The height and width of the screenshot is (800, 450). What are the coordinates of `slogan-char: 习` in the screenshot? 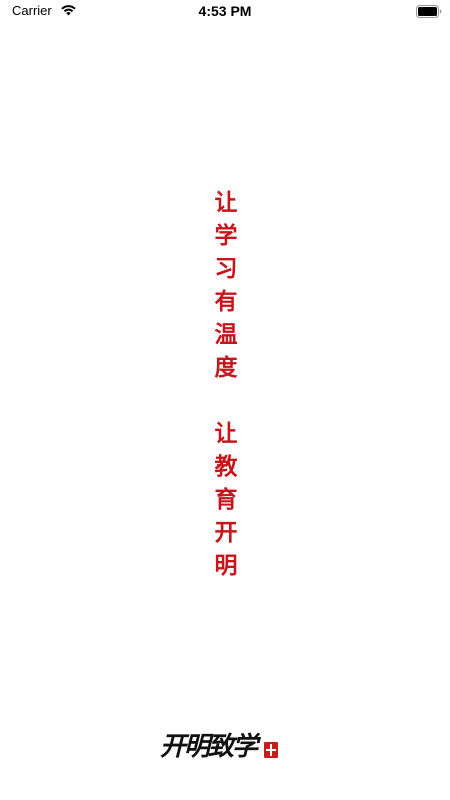 It's located at (226, 268).